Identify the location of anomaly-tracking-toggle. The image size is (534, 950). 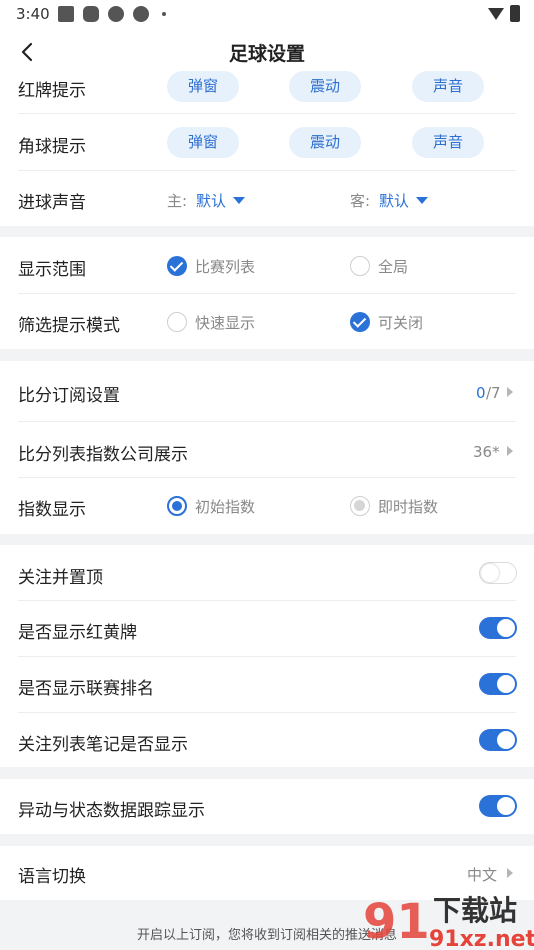
(498, 806).